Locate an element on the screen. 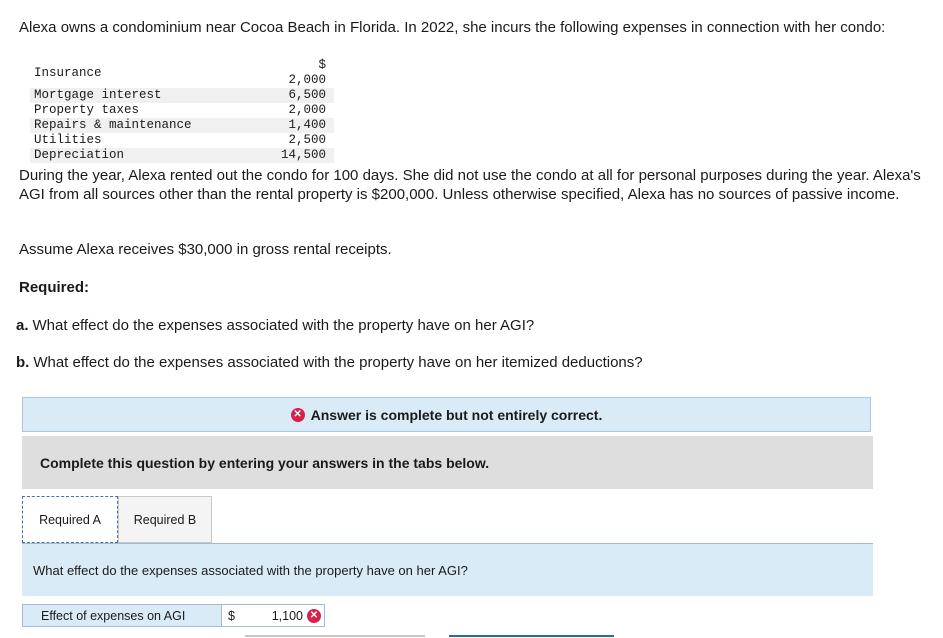 Image resolution: width=943 pixels, height=638 pixels. expense-row: Repairs & maintenance 1,400 is located at coordinates (182, 125).